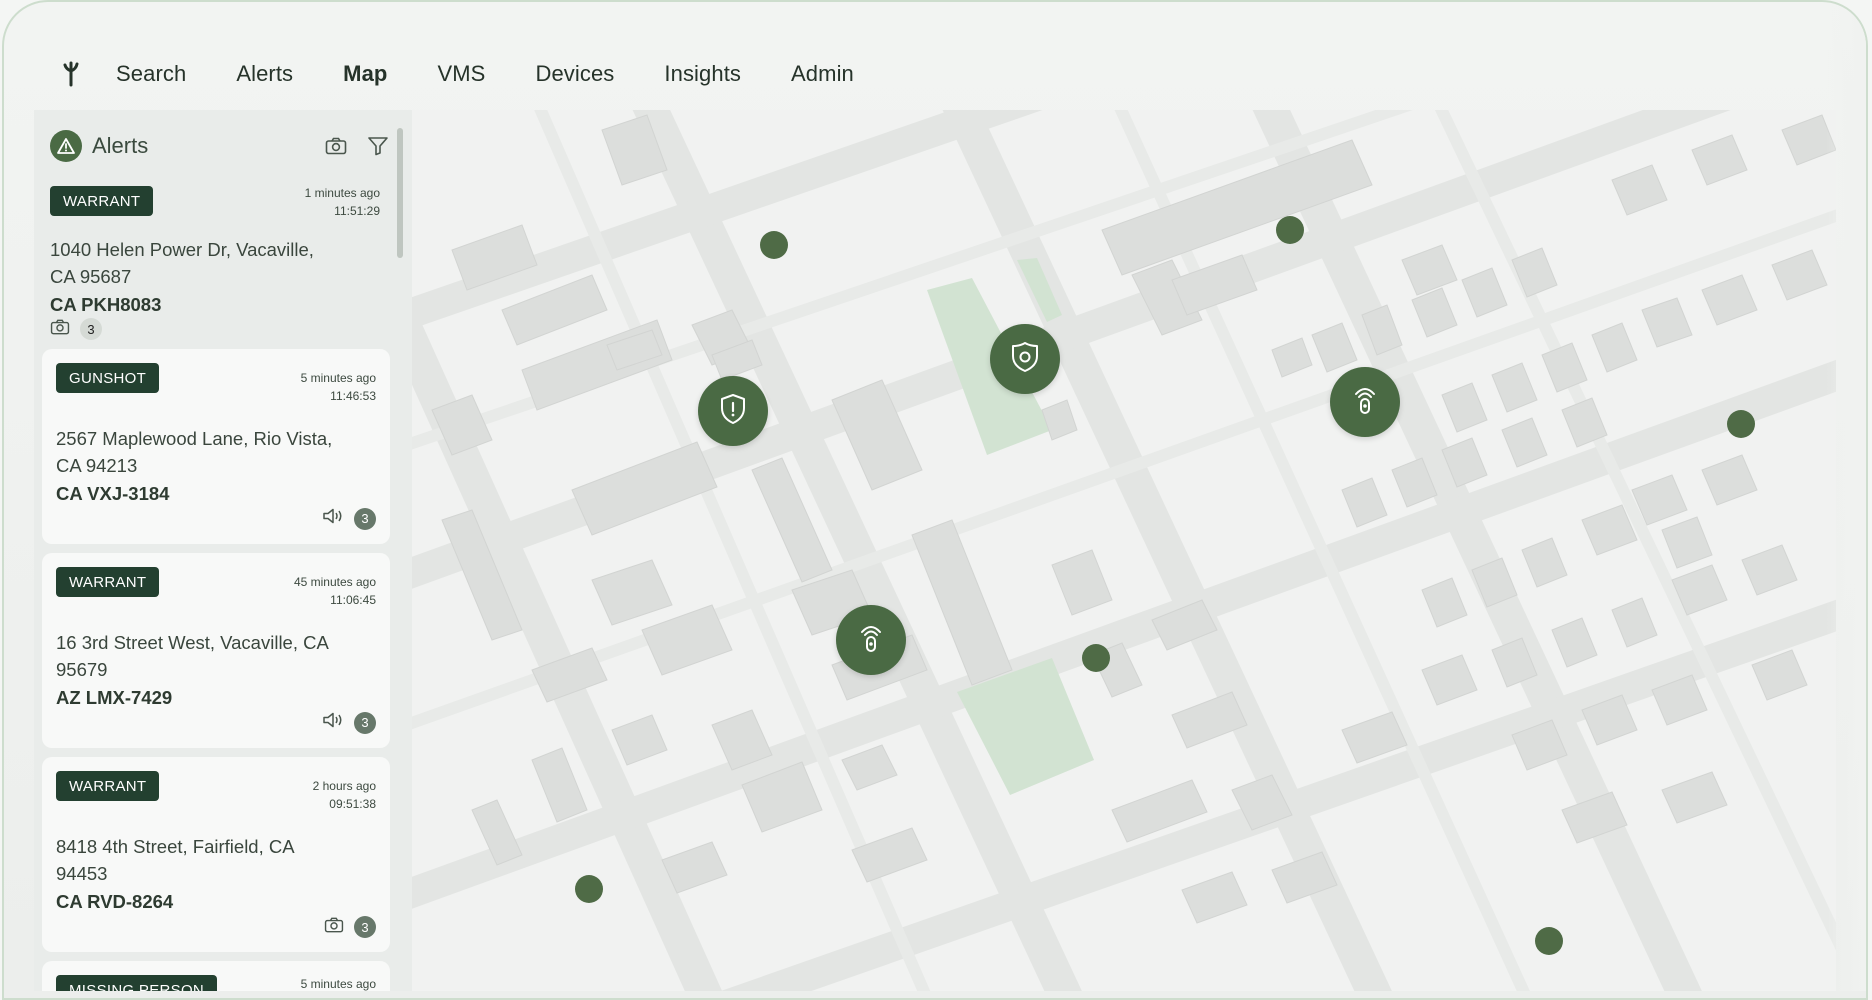  I want to click on alert-ago: 5 minutes ago, so click(338, 378).